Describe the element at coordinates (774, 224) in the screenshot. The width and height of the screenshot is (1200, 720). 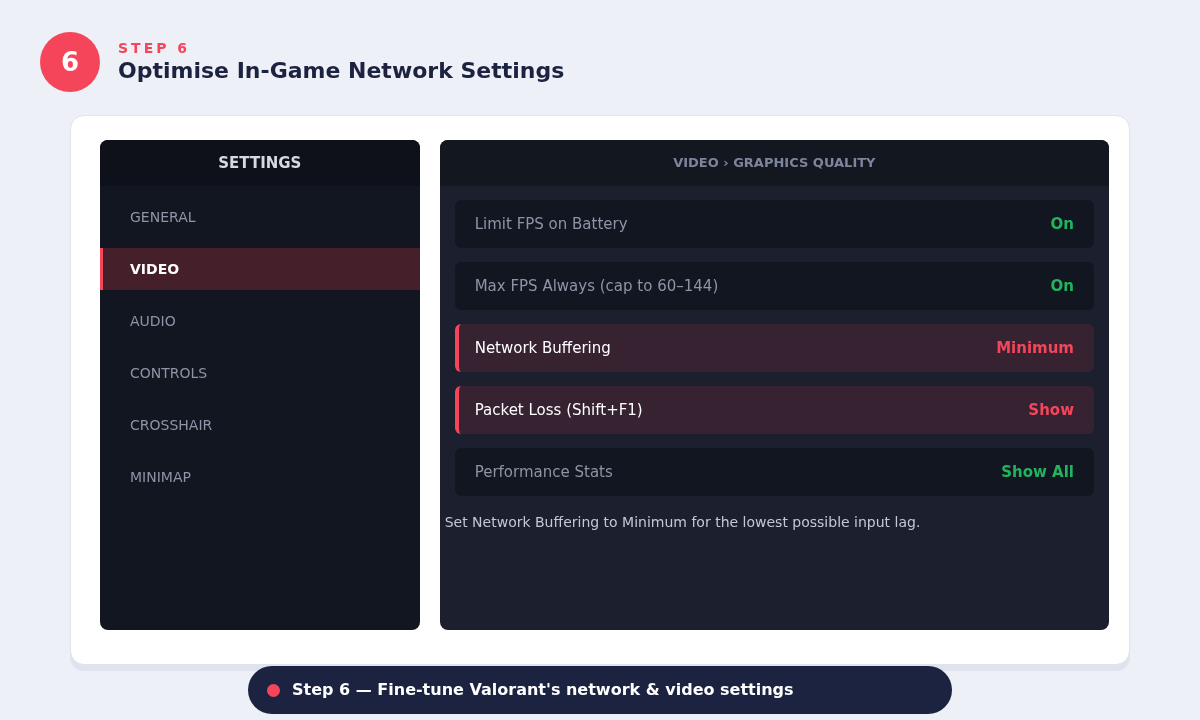
I see `setting-row: Limit FPS on Battery On` at that location.